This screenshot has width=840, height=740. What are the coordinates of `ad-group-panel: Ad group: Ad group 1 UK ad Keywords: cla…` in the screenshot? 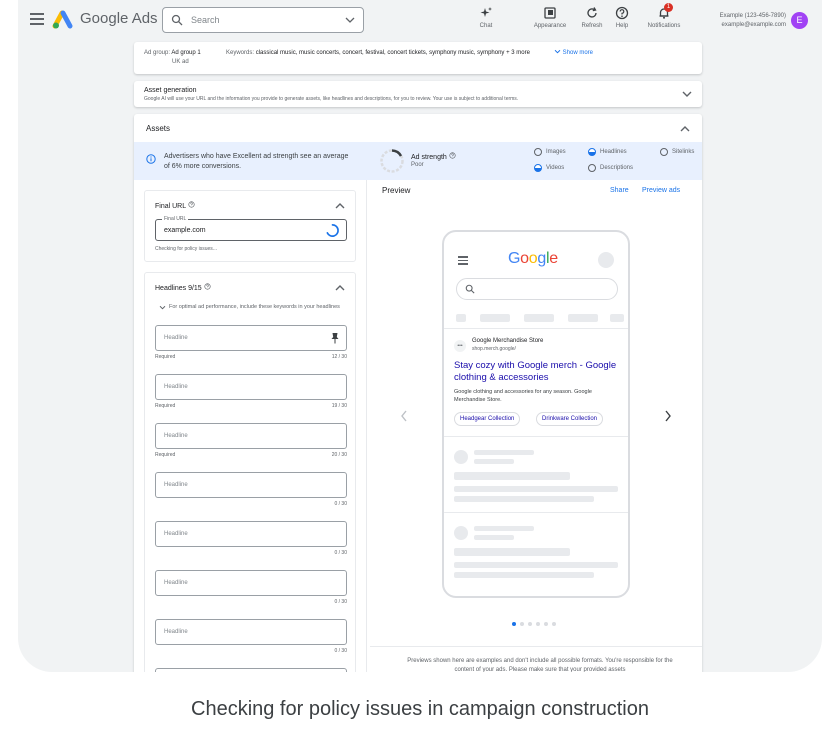 It's located at (418, 58).